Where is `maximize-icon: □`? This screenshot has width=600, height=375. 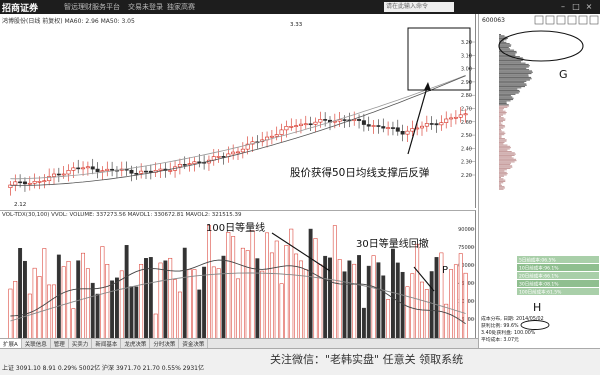 maximize-icon: □ is located at coordinates (576, 7).